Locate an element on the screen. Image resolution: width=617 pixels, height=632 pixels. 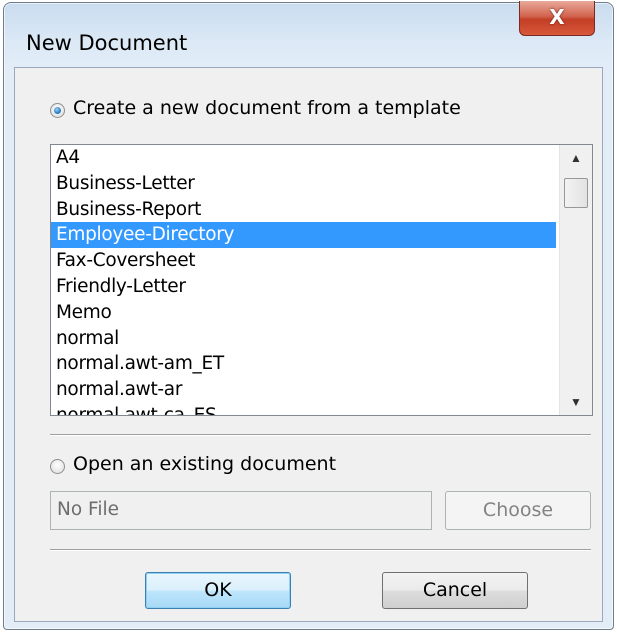
close-icon: X is located at coordinates (557, 17).